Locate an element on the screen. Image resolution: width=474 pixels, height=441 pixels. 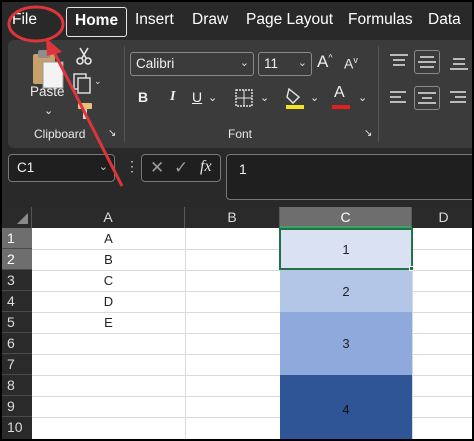
row-header-2: 2 is located at coordinates (17, 259).